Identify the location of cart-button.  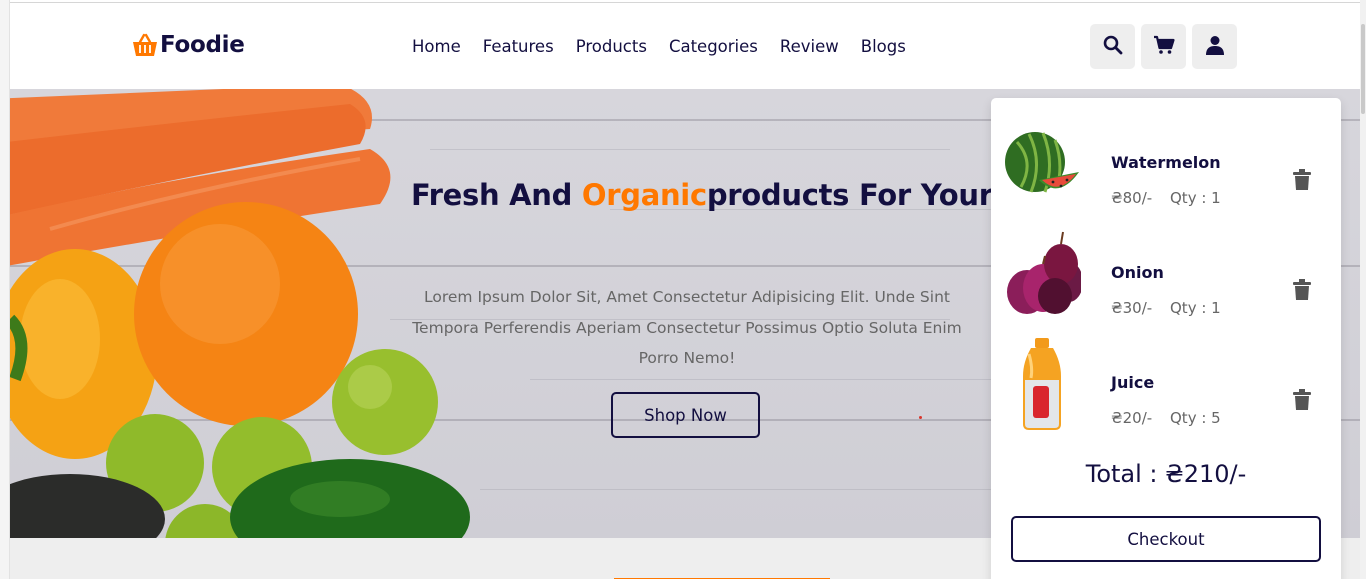
(1163, 46).